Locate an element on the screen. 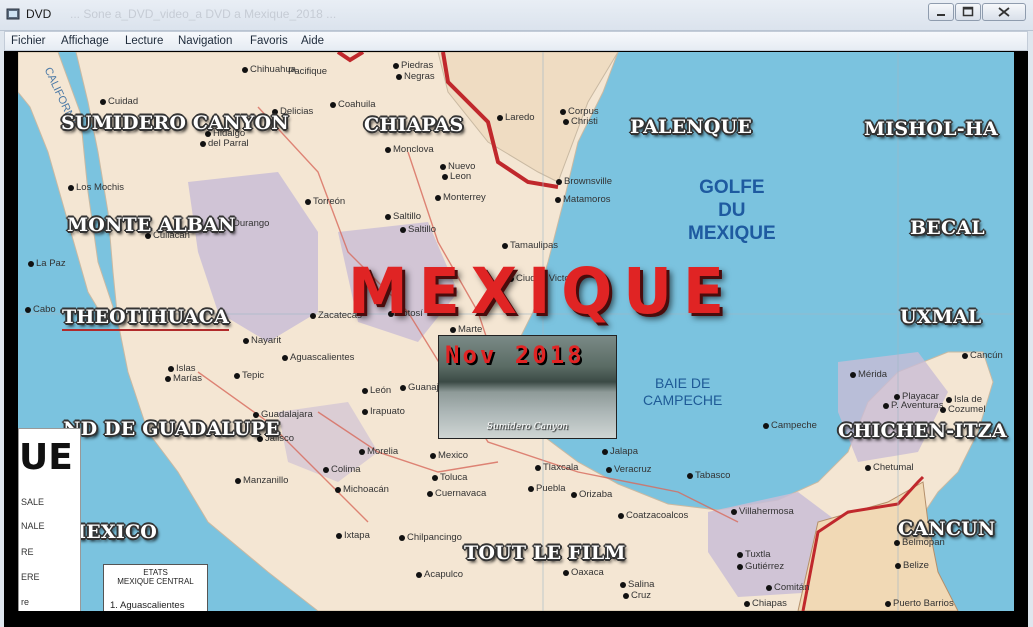 This screenshot has width=1033, height=627. dvd-menu-title: MEXIQUE is located at coordinates (541, 292).